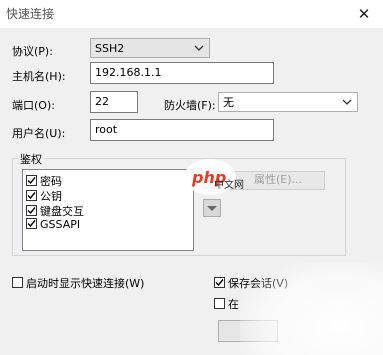 Image resolution: width=383 pixels, height=355 pixels. Describe the element at coordinates (364, 14) in the screenshot. I see `close-button: ✕` at that location.